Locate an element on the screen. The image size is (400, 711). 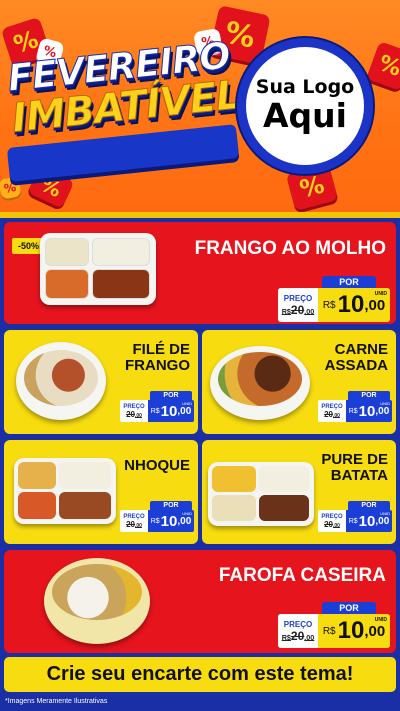
cta-banner: Crie seu encarte com este tema! is located at coordinates (200, 674).